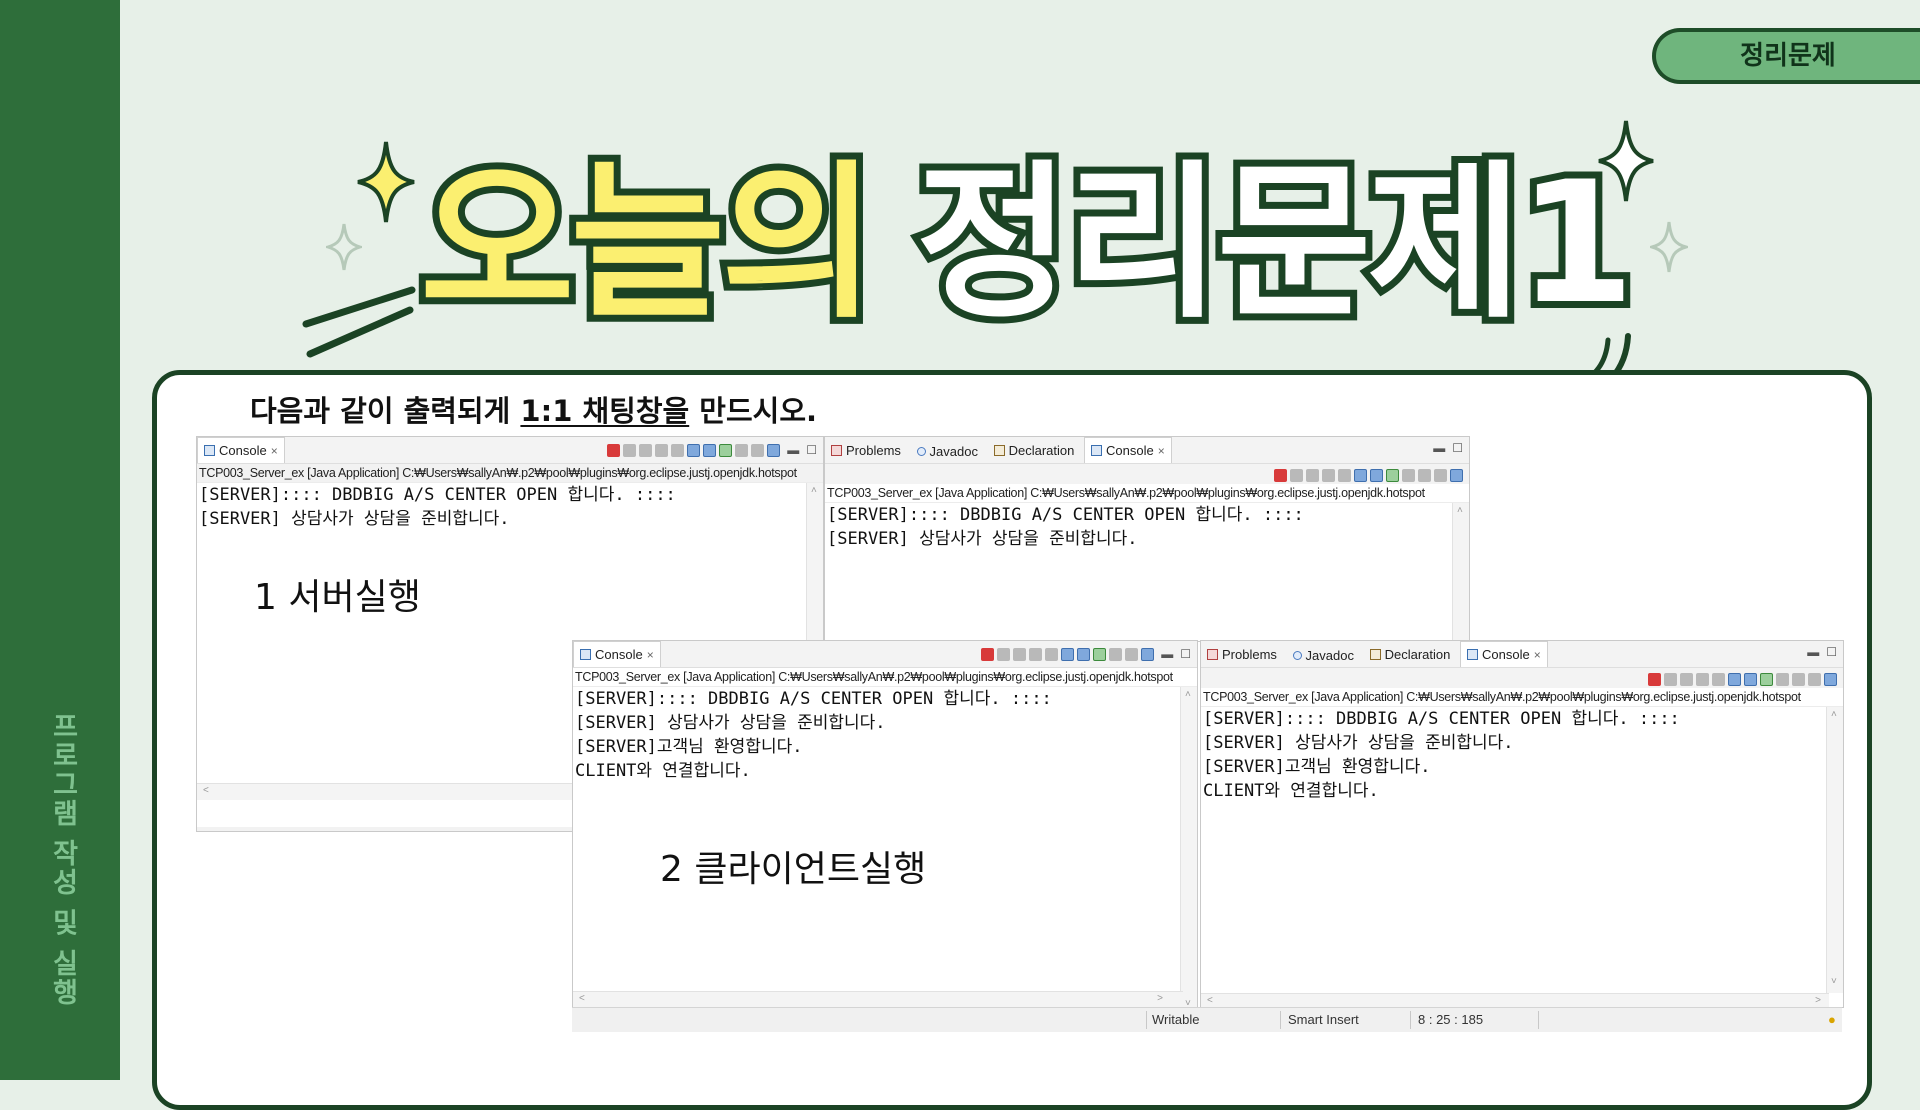  Describe the element at coordinates (385, 411) in the screenshot. I see `instruction-pre: 다음과 같이 출력되게` at that location.